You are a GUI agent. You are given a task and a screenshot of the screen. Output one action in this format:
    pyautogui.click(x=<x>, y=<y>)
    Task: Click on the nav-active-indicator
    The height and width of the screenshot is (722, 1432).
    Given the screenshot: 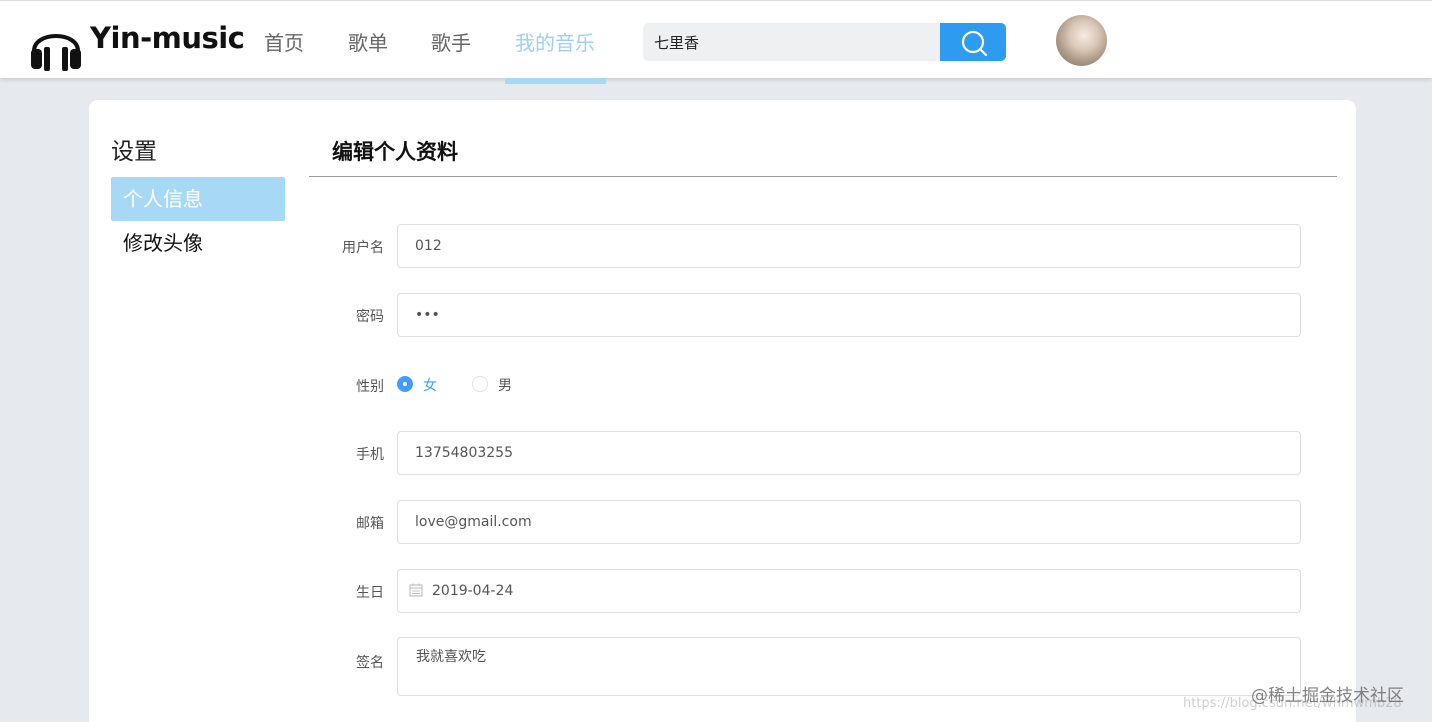 What is the action you would take?
    pyautogui.click(x=555, y=81)
    